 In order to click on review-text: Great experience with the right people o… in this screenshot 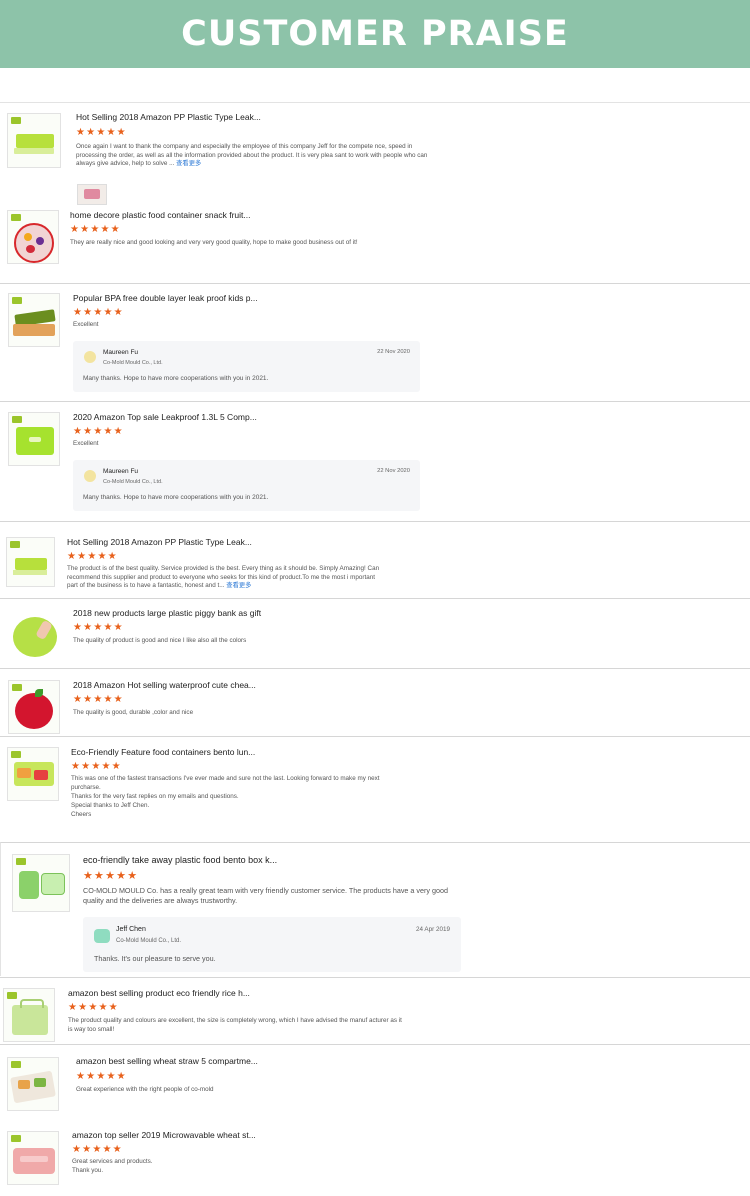, I will do `click(145, 1089)`.